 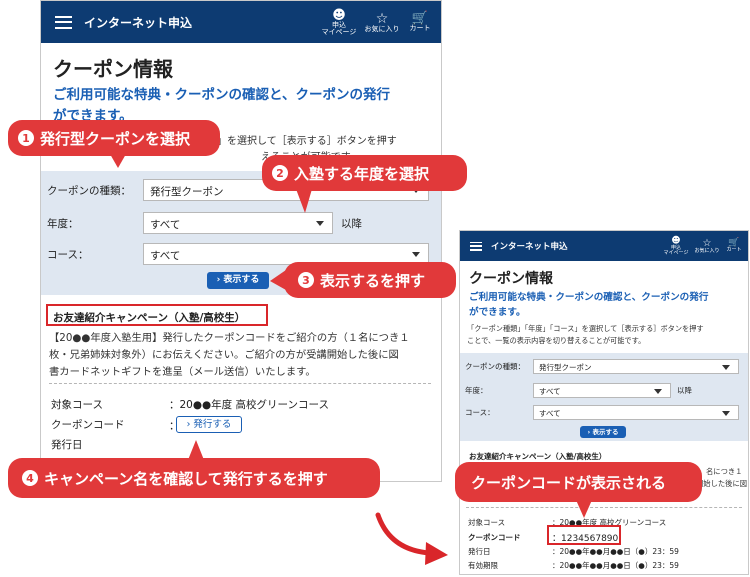 What do you see at coordinates (229, 338) in the screenshot?
I see `campaign-body-1: 【20●●年度入塾生用】発行したクーポンコードをご紹介の方（１名につき１` at bounding box center [229, 338].